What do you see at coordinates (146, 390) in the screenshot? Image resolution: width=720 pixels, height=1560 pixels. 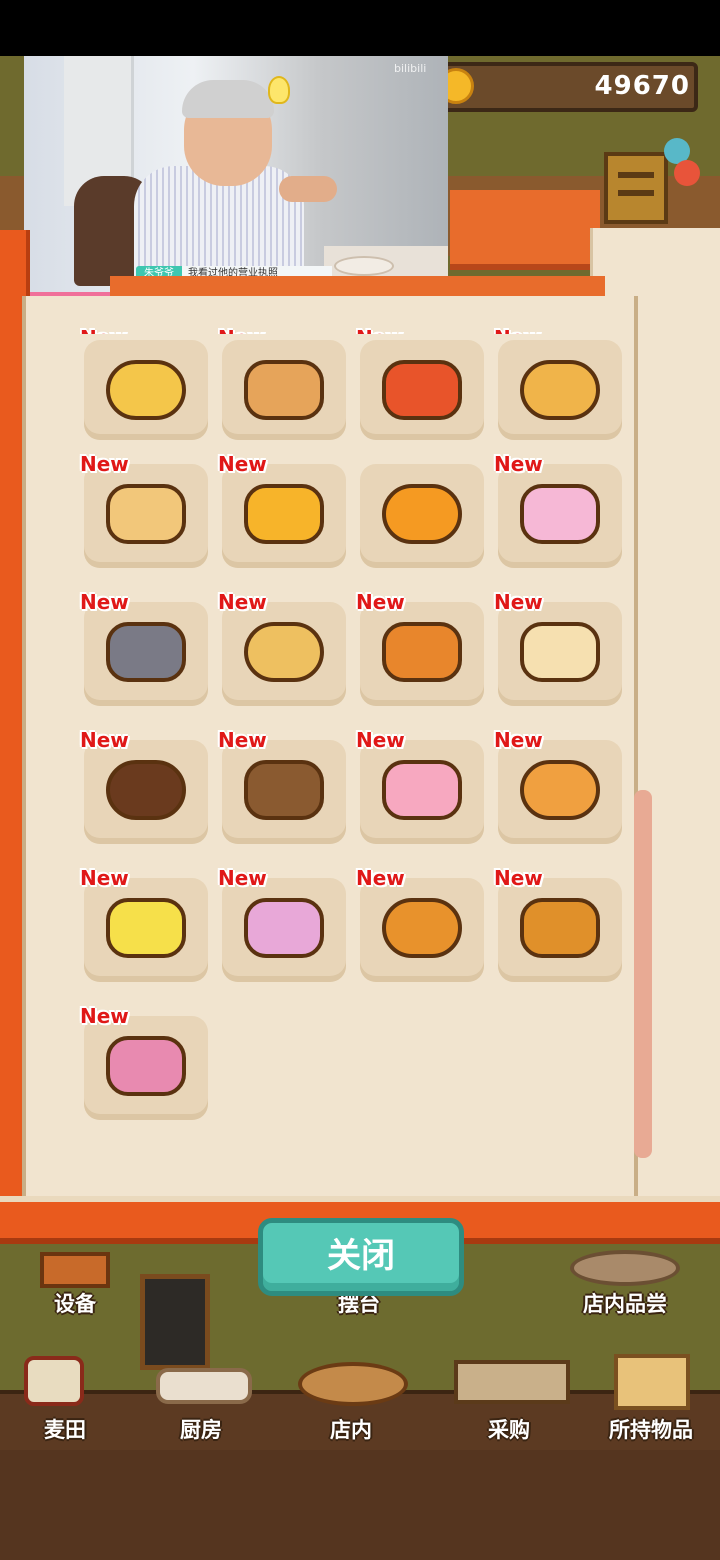 I see `bread-1-icon` at bounding box center [146, 390].